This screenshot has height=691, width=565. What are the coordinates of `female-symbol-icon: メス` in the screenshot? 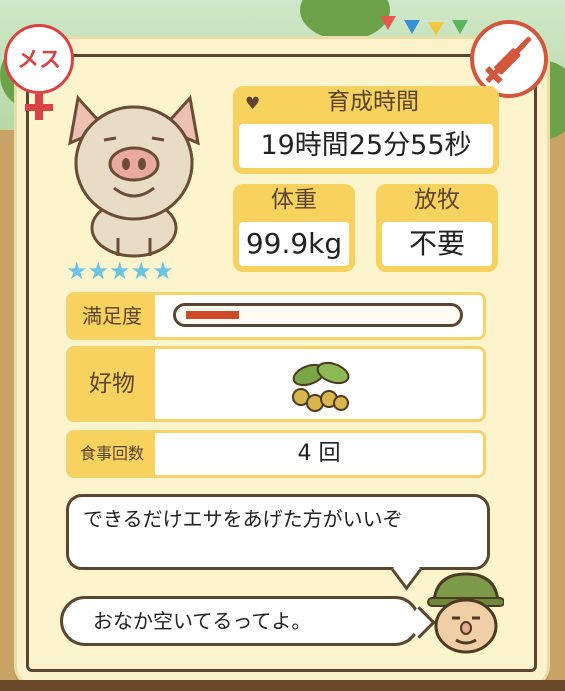 It's located at (39, 59).